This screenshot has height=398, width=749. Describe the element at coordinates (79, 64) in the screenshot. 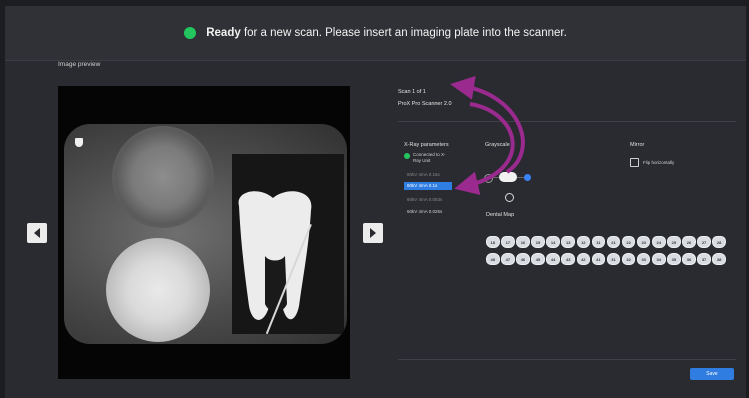

I see `image-preview-label: Image preview` at that location.